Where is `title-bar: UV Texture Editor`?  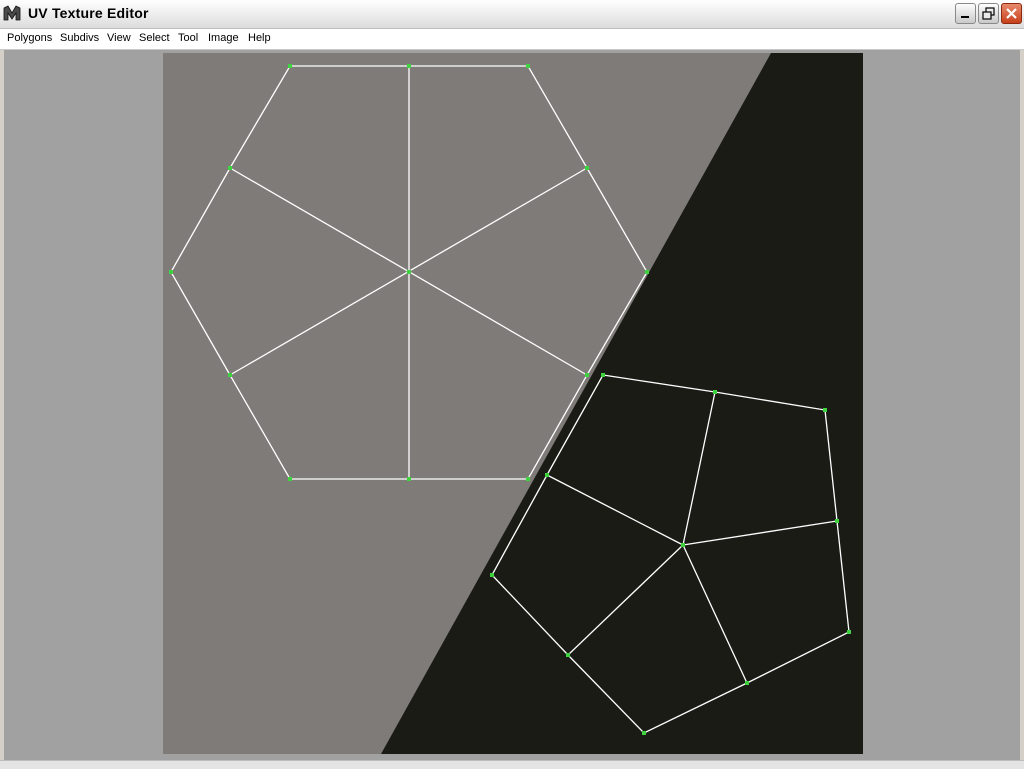
title-bar: UV Texture Editor is located at coordinates (512, 14).